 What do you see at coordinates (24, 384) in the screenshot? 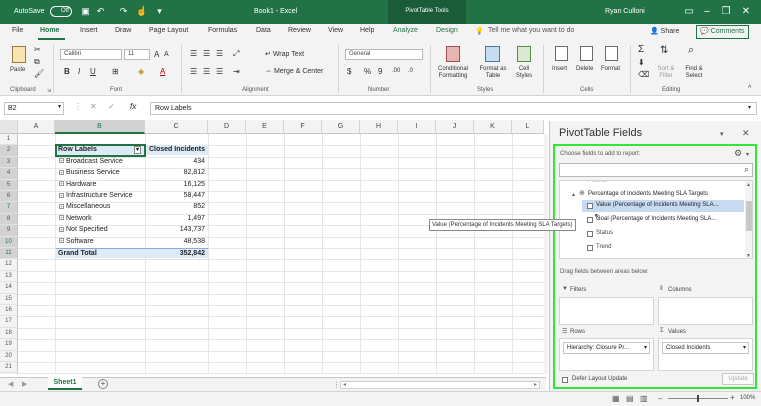
I see `scroll-right-icon: ▶` at bounding box center [24, 384].